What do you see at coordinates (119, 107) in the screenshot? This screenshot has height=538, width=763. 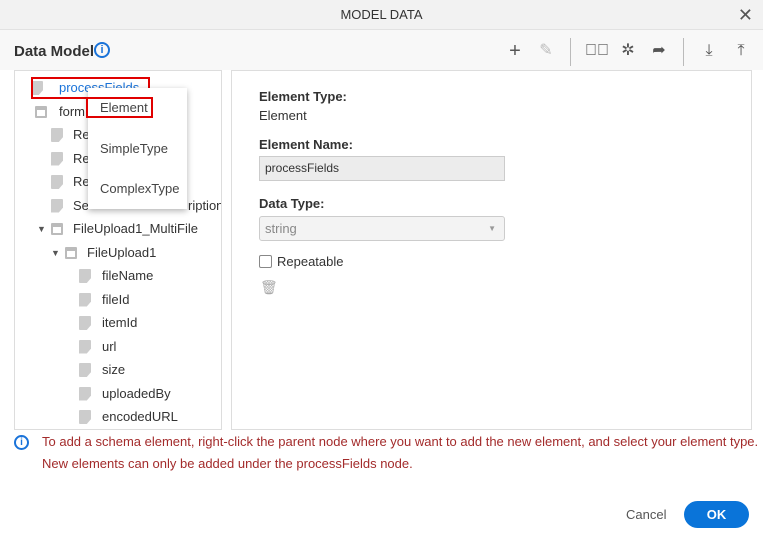 I see `menu-item-highlight` at bounding box center [119, 107].